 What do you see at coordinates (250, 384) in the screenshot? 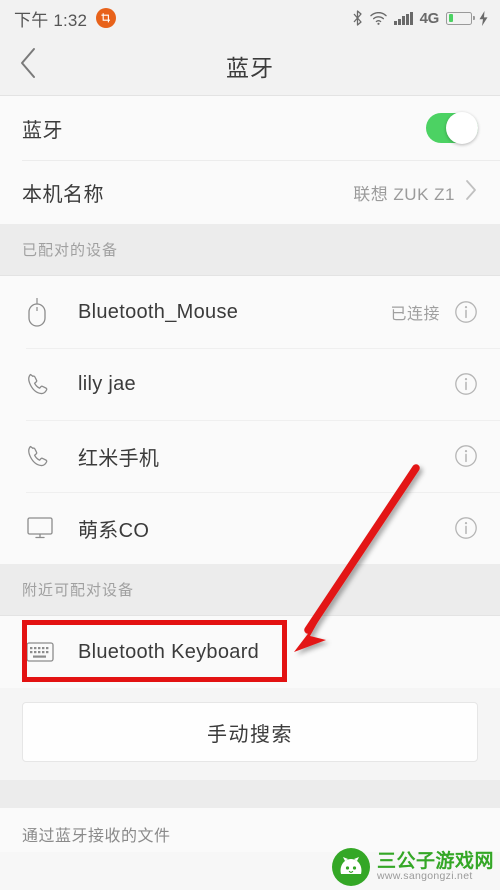
I see `device-row-lily-jae: lily jae` at bounding box center [250, 384].